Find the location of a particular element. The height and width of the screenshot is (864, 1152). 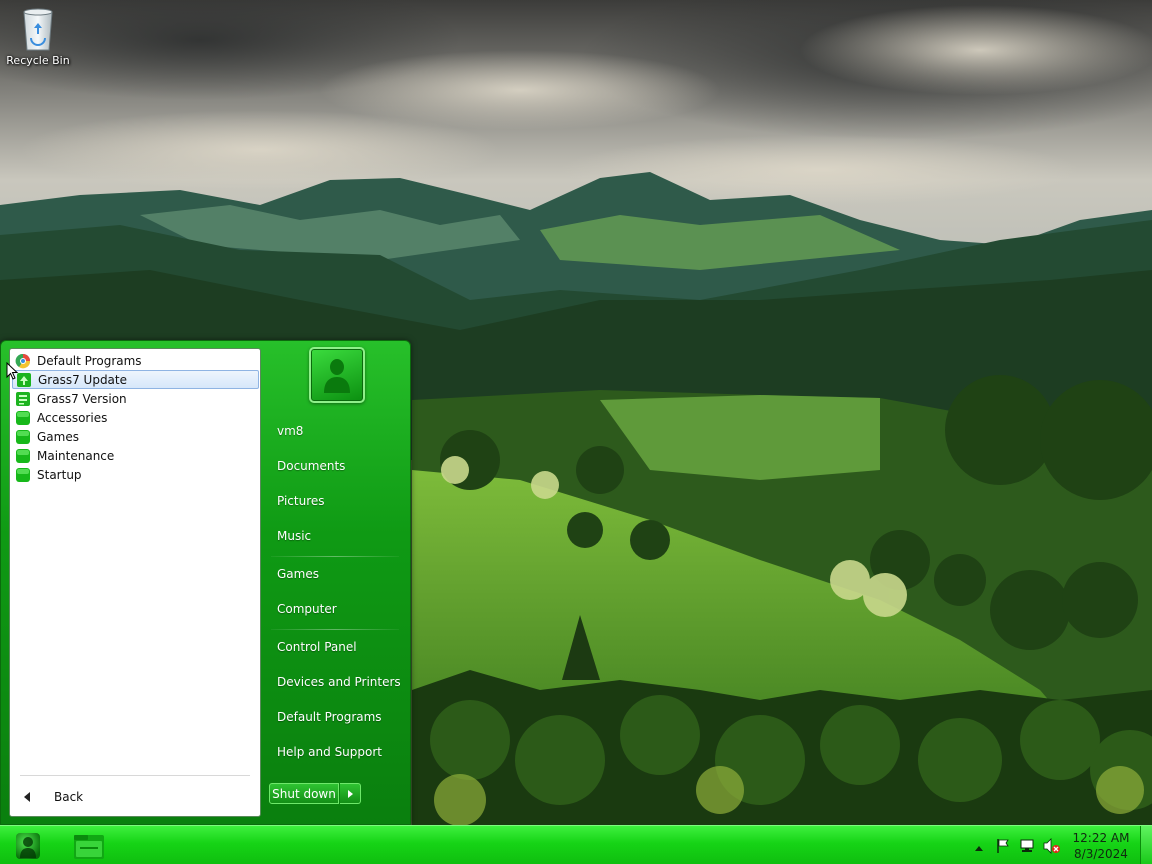

start-link-label: Default Programs is located at coordinates (329, 717).